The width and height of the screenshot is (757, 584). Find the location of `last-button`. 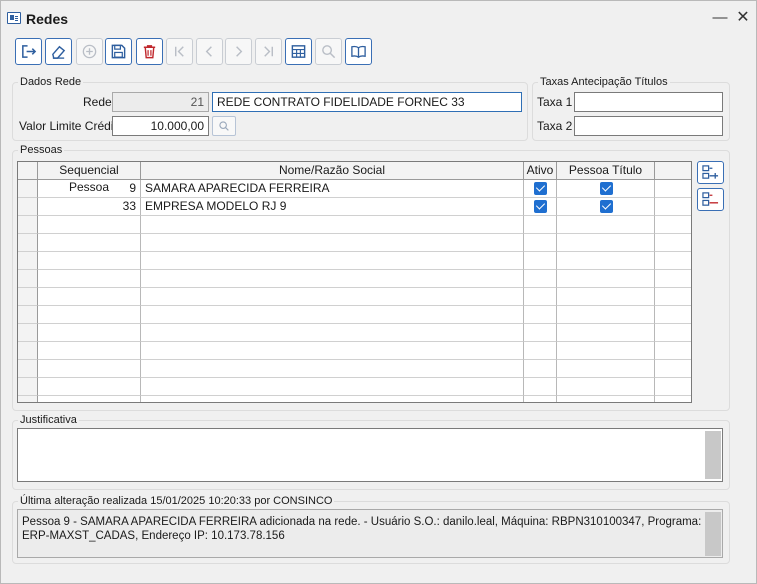

last-button is located at coordinates (268, 51).